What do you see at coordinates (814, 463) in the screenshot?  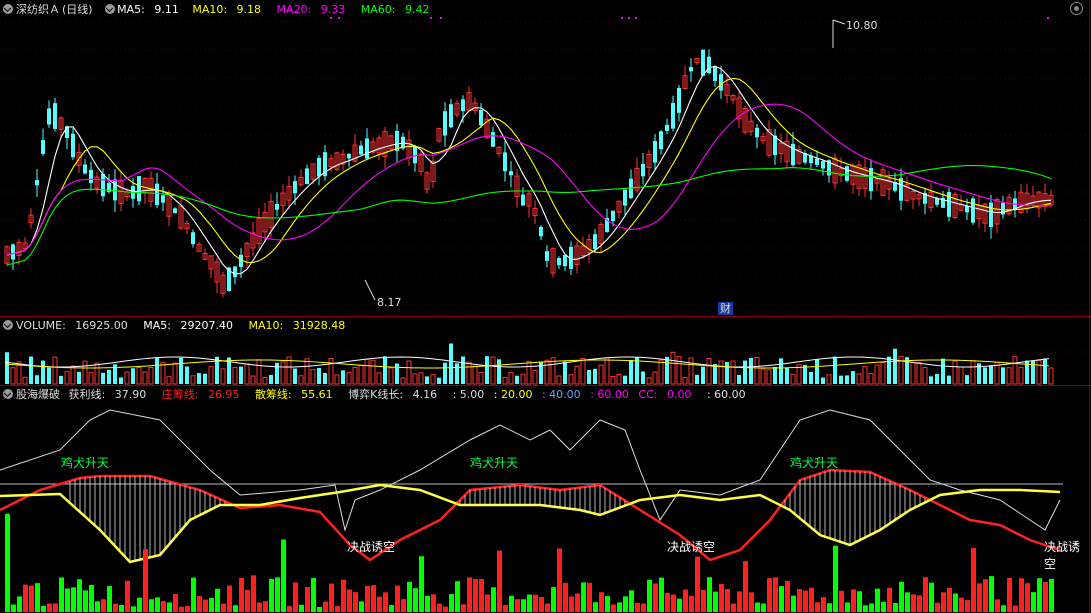 I see `rise-label: 鸡犬升天` at bounding box center [814, 463].